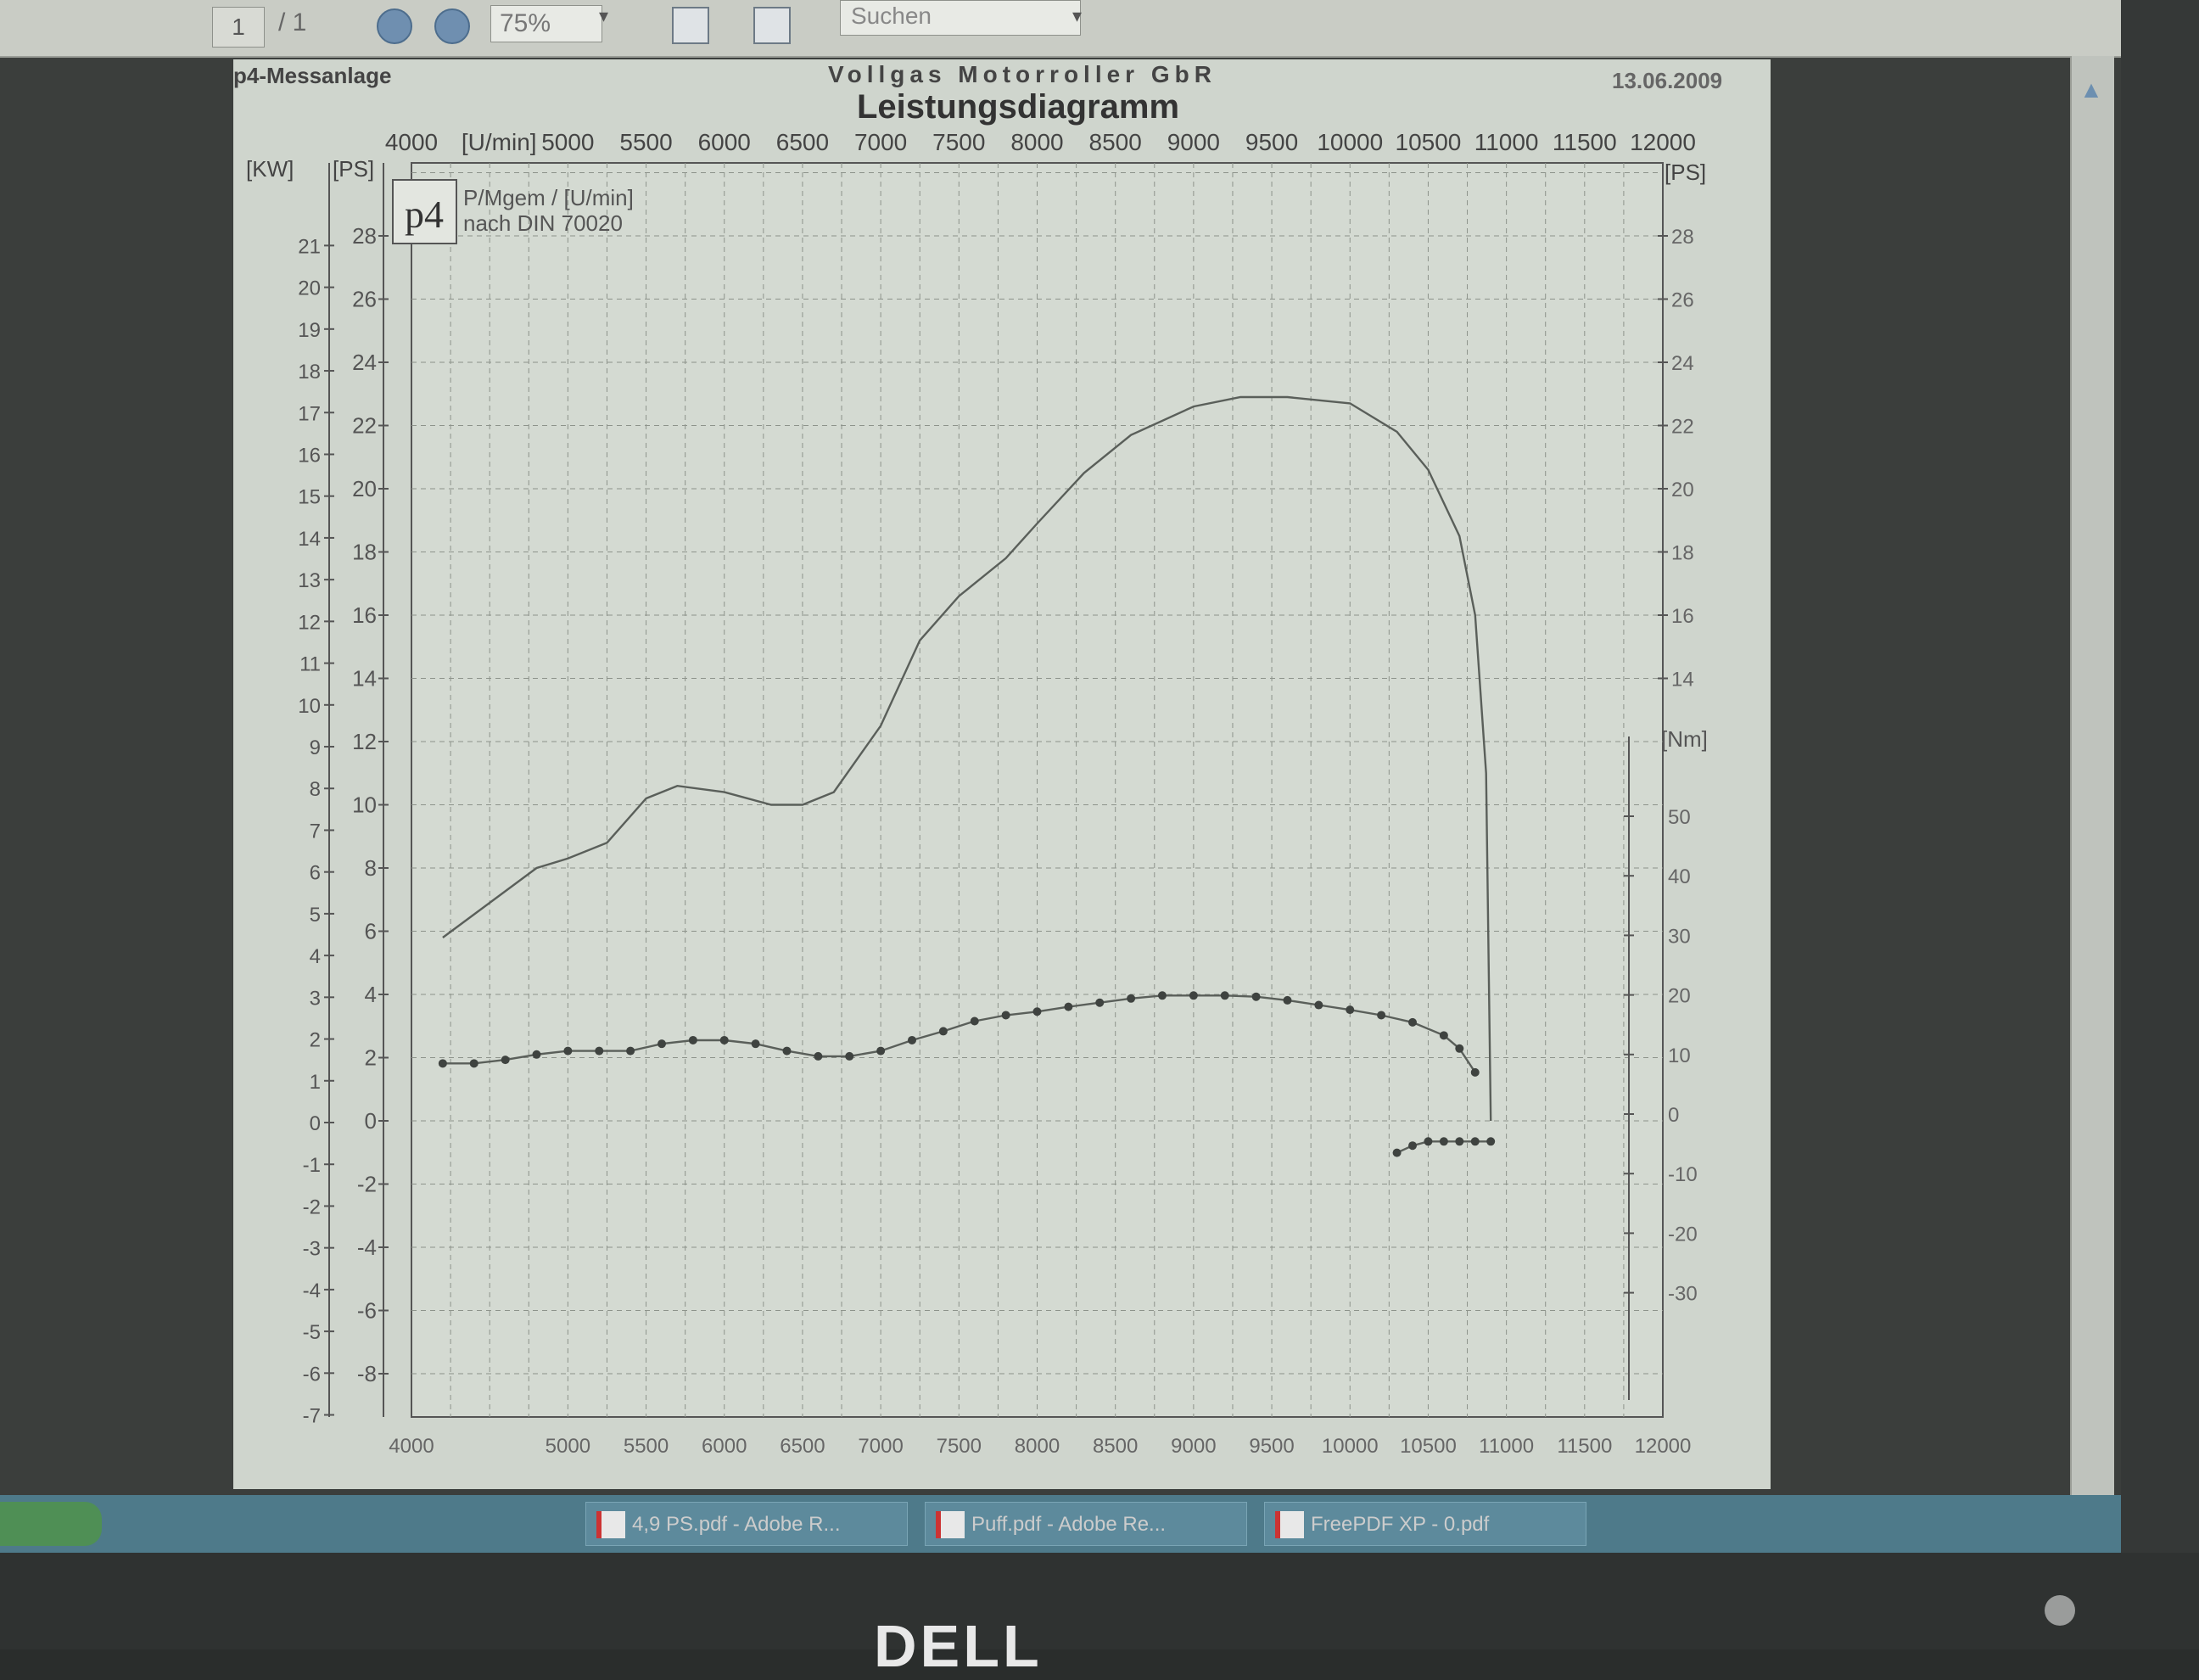 This screenshot has width=2199, height=1680. Describe the element at coordinates (958, 1646) in the screenshot. I see `brand-logo: DELL` at that location.